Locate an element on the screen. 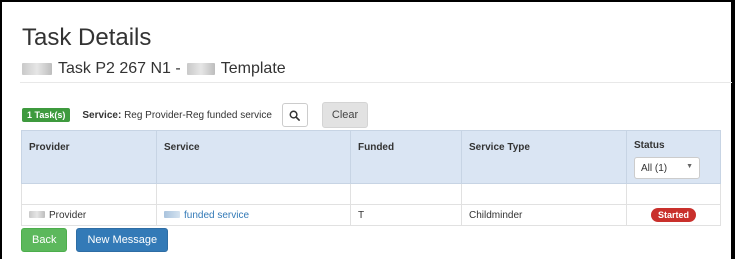 The width and height of the screenshot is (739, 263). column-header-status: Status All (1) ▼ is located at coordinates (673, 157).